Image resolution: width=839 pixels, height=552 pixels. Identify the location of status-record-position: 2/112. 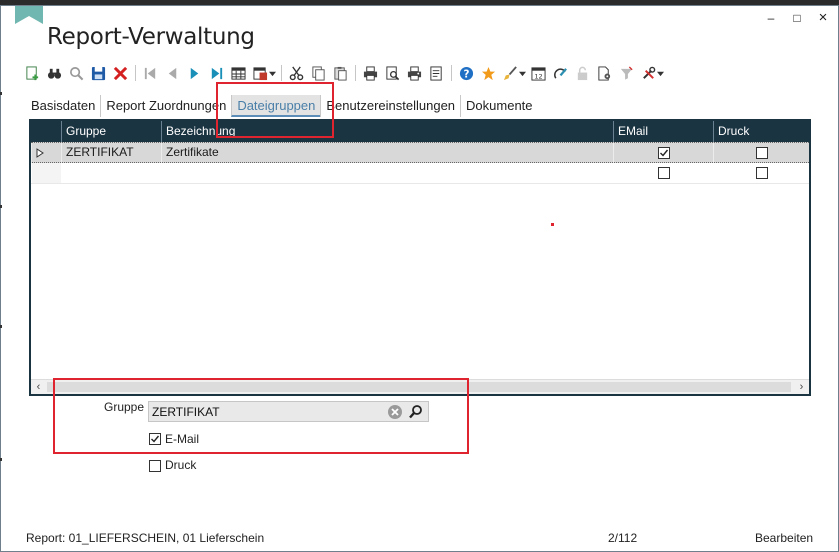
(623, 538).